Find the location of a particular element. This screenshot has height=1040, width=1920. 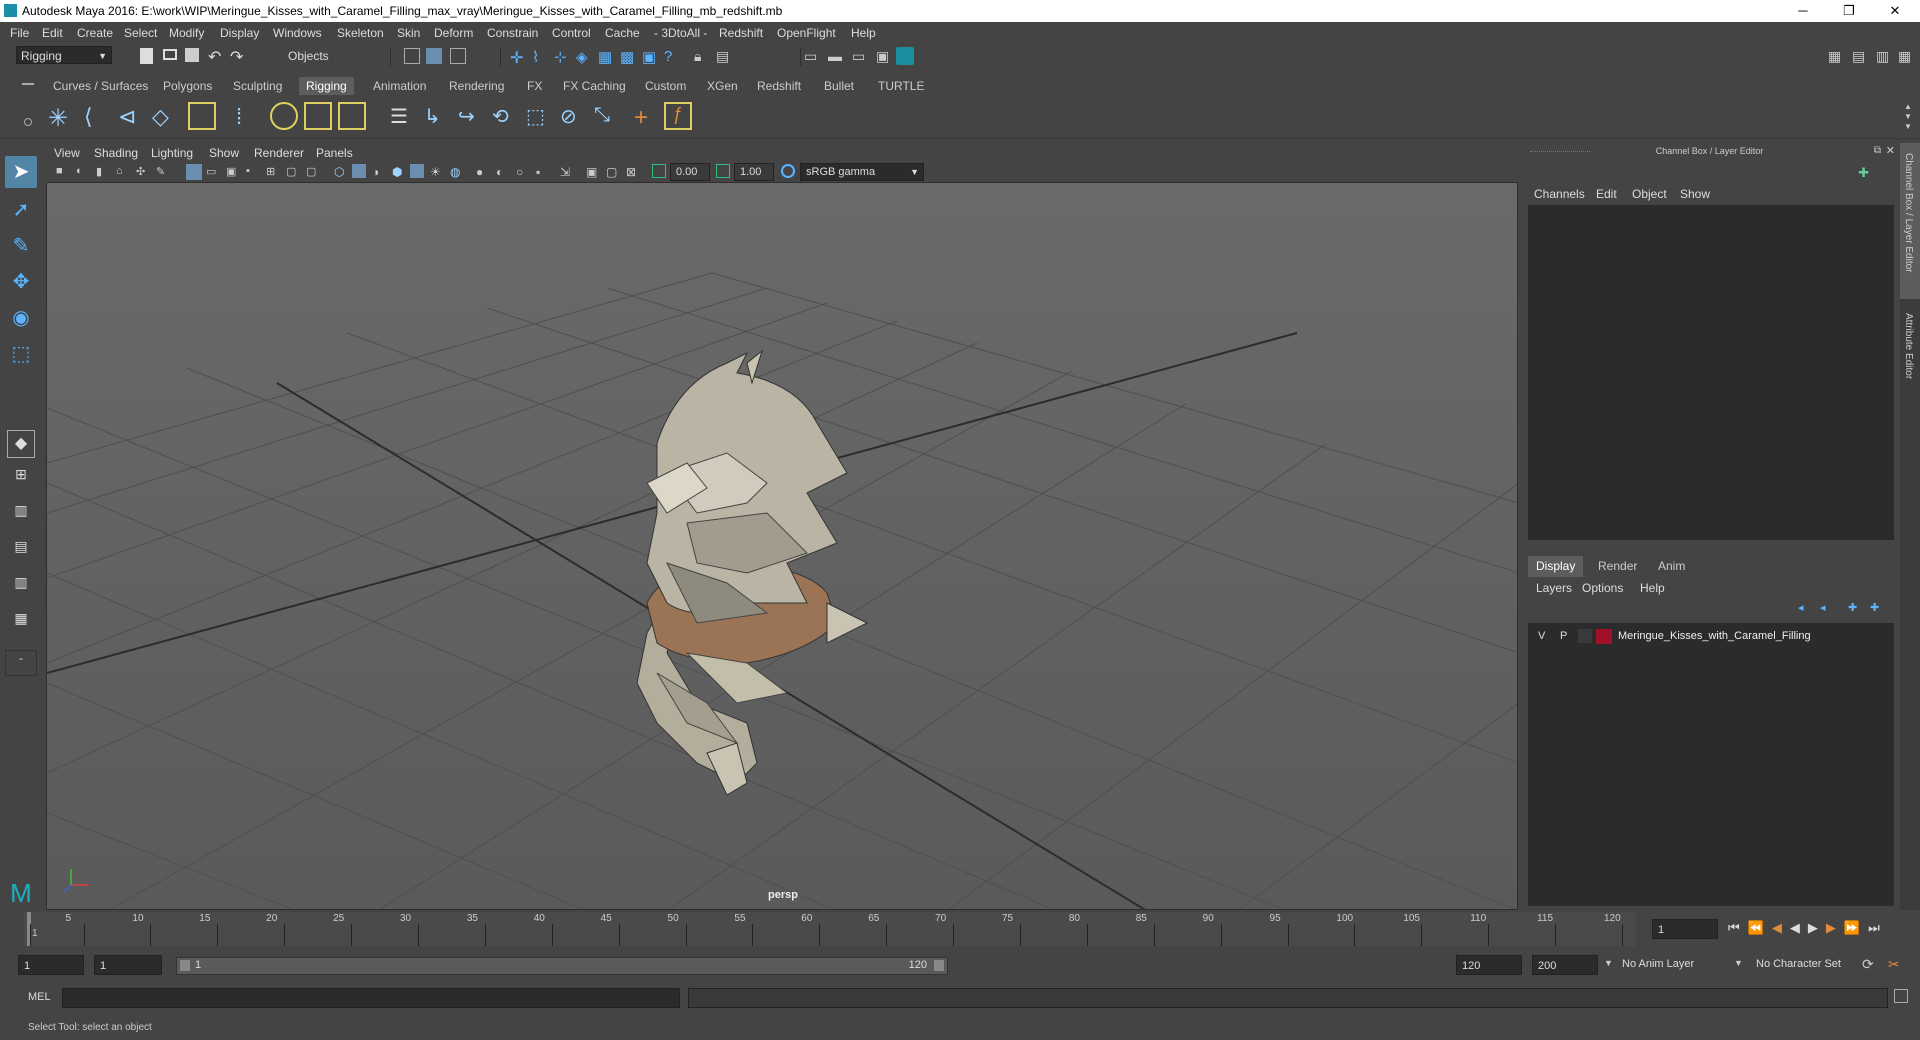

channel-box-panel is located at coordinates (1711, 372).